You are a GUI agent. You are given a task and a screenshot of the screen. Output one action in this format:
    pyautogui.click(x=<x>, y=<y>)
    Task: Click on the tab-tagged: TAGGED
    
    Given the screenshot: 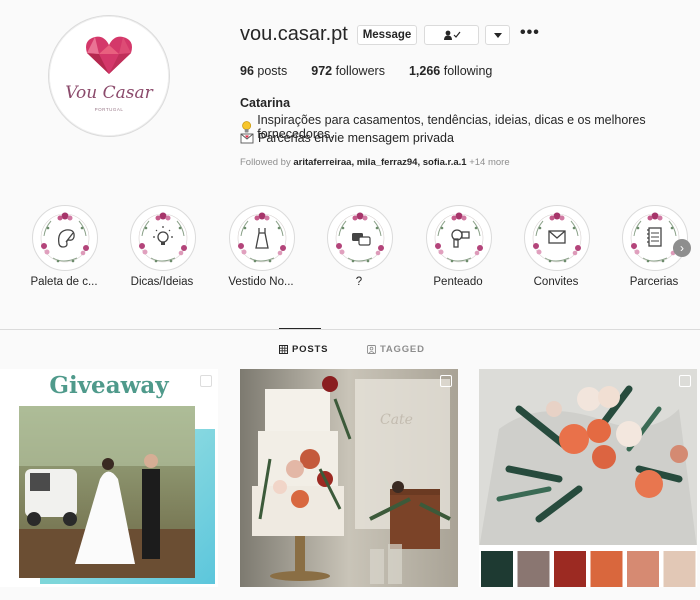 What is the action you would take?
    pyautogui.click(x=396, y=349)
    